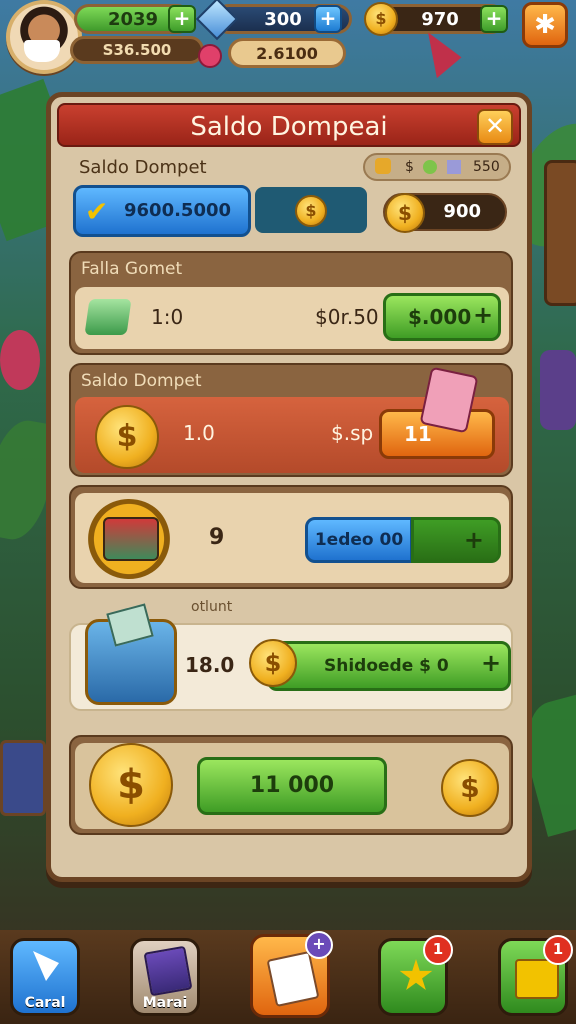 This screenshot has height=1024, width=576. What do you see at coordinates (486, 167) in the screenshot?
I see `subheader-value: 550` at bounding box center [486, 167].